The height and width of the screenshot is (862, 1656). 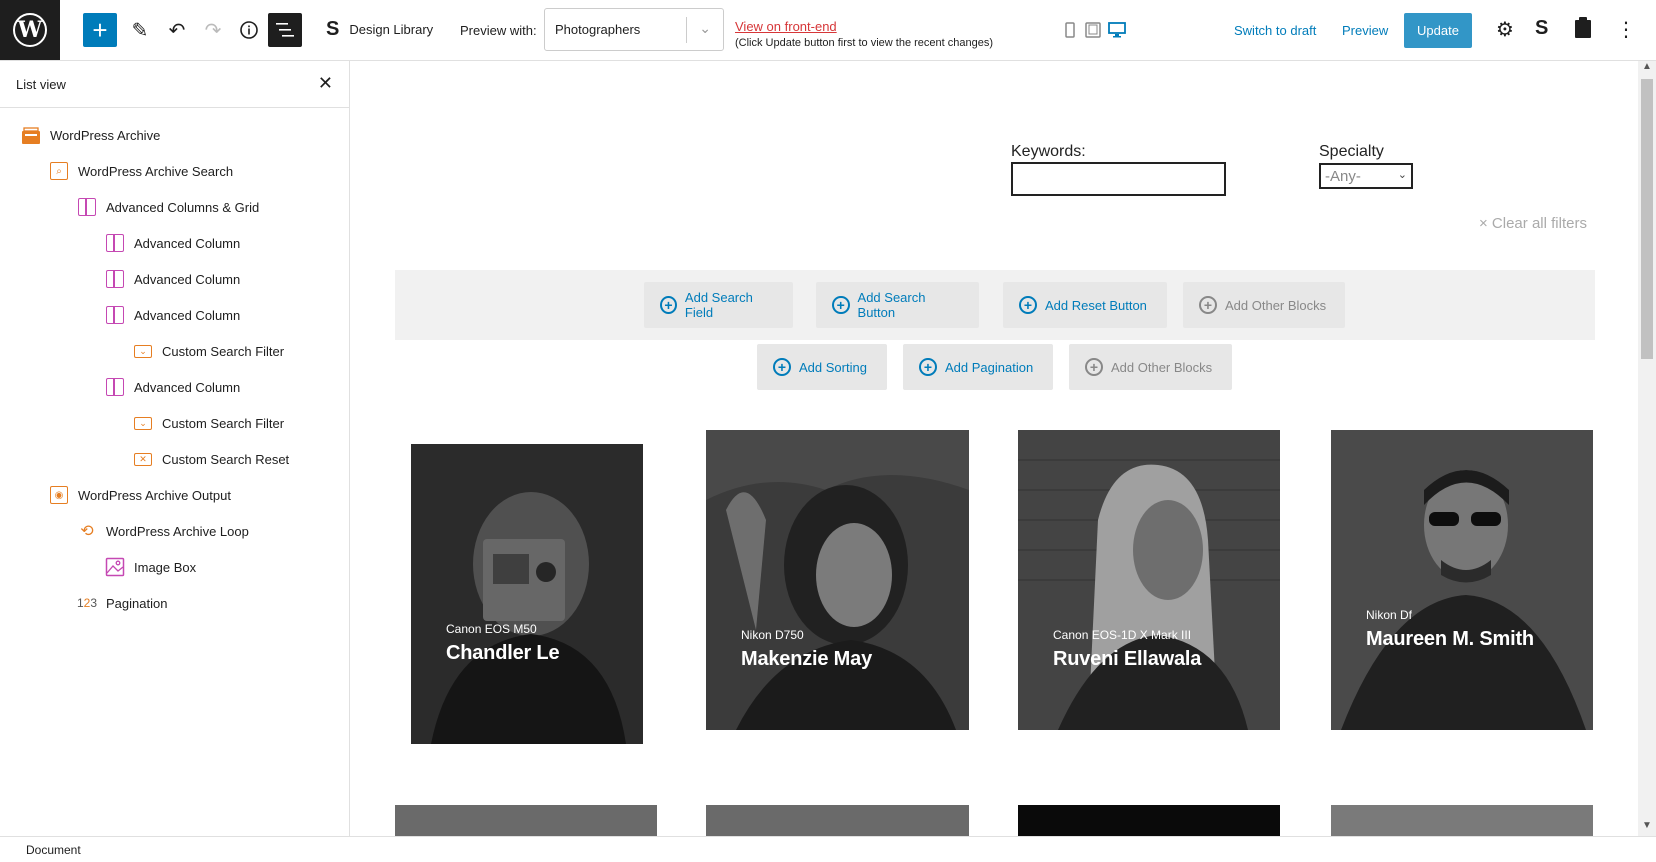 What do you see at coordinates (249, 30) in the screenshot?
I see `details-button` at bounding box center [249, 30].